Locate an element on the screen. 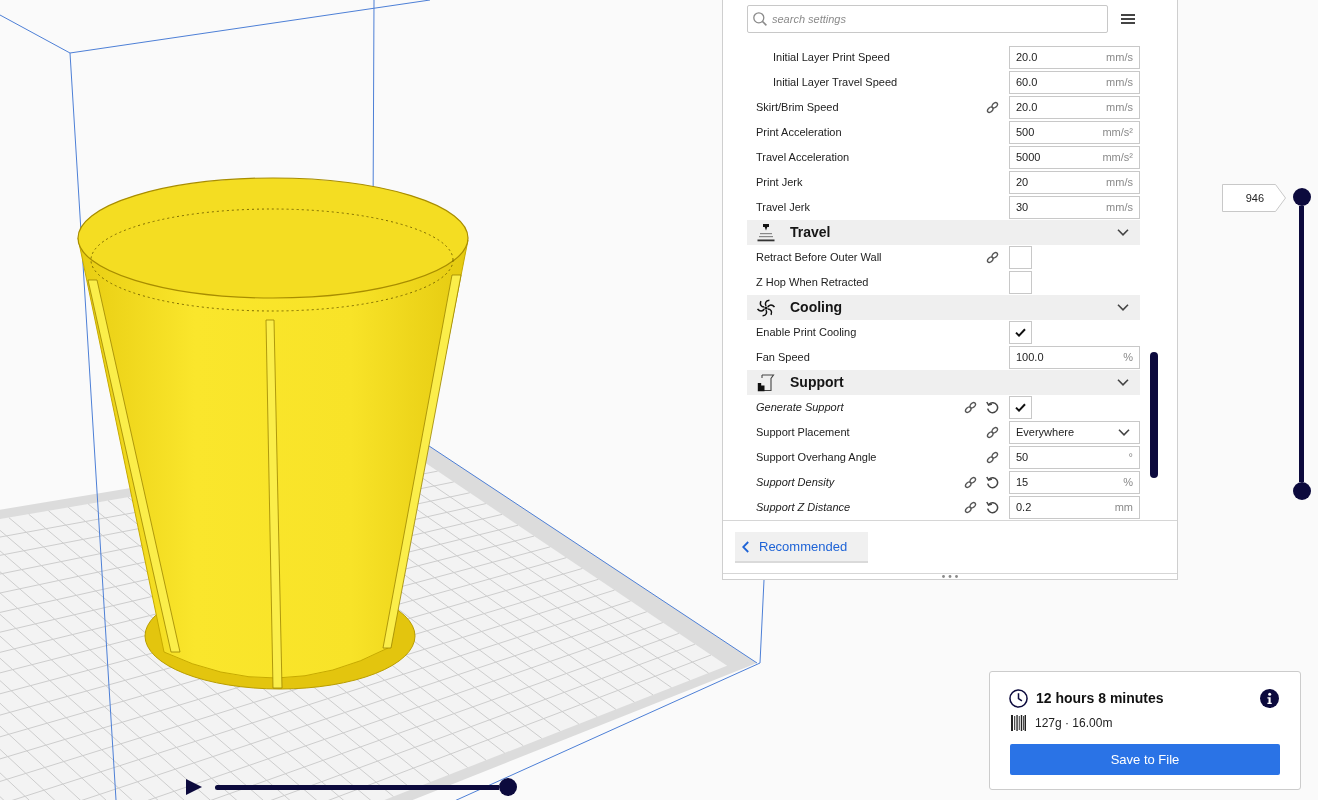 The height and width of the screenshot is (800, 1318). drag-handle-icon is located at coordinates (950, 576).